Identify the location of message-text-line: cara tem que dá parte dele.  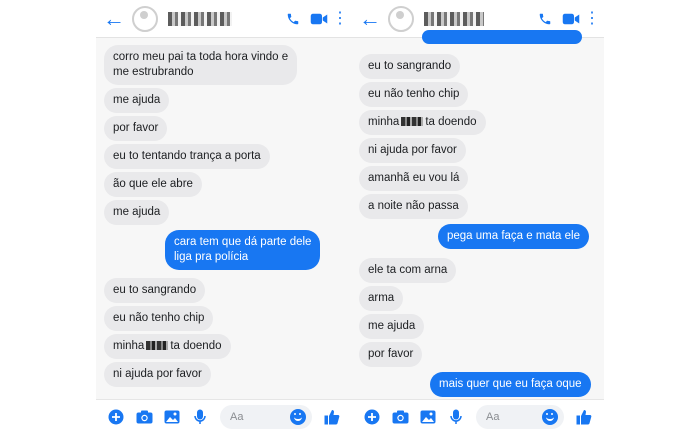
(243, 242).